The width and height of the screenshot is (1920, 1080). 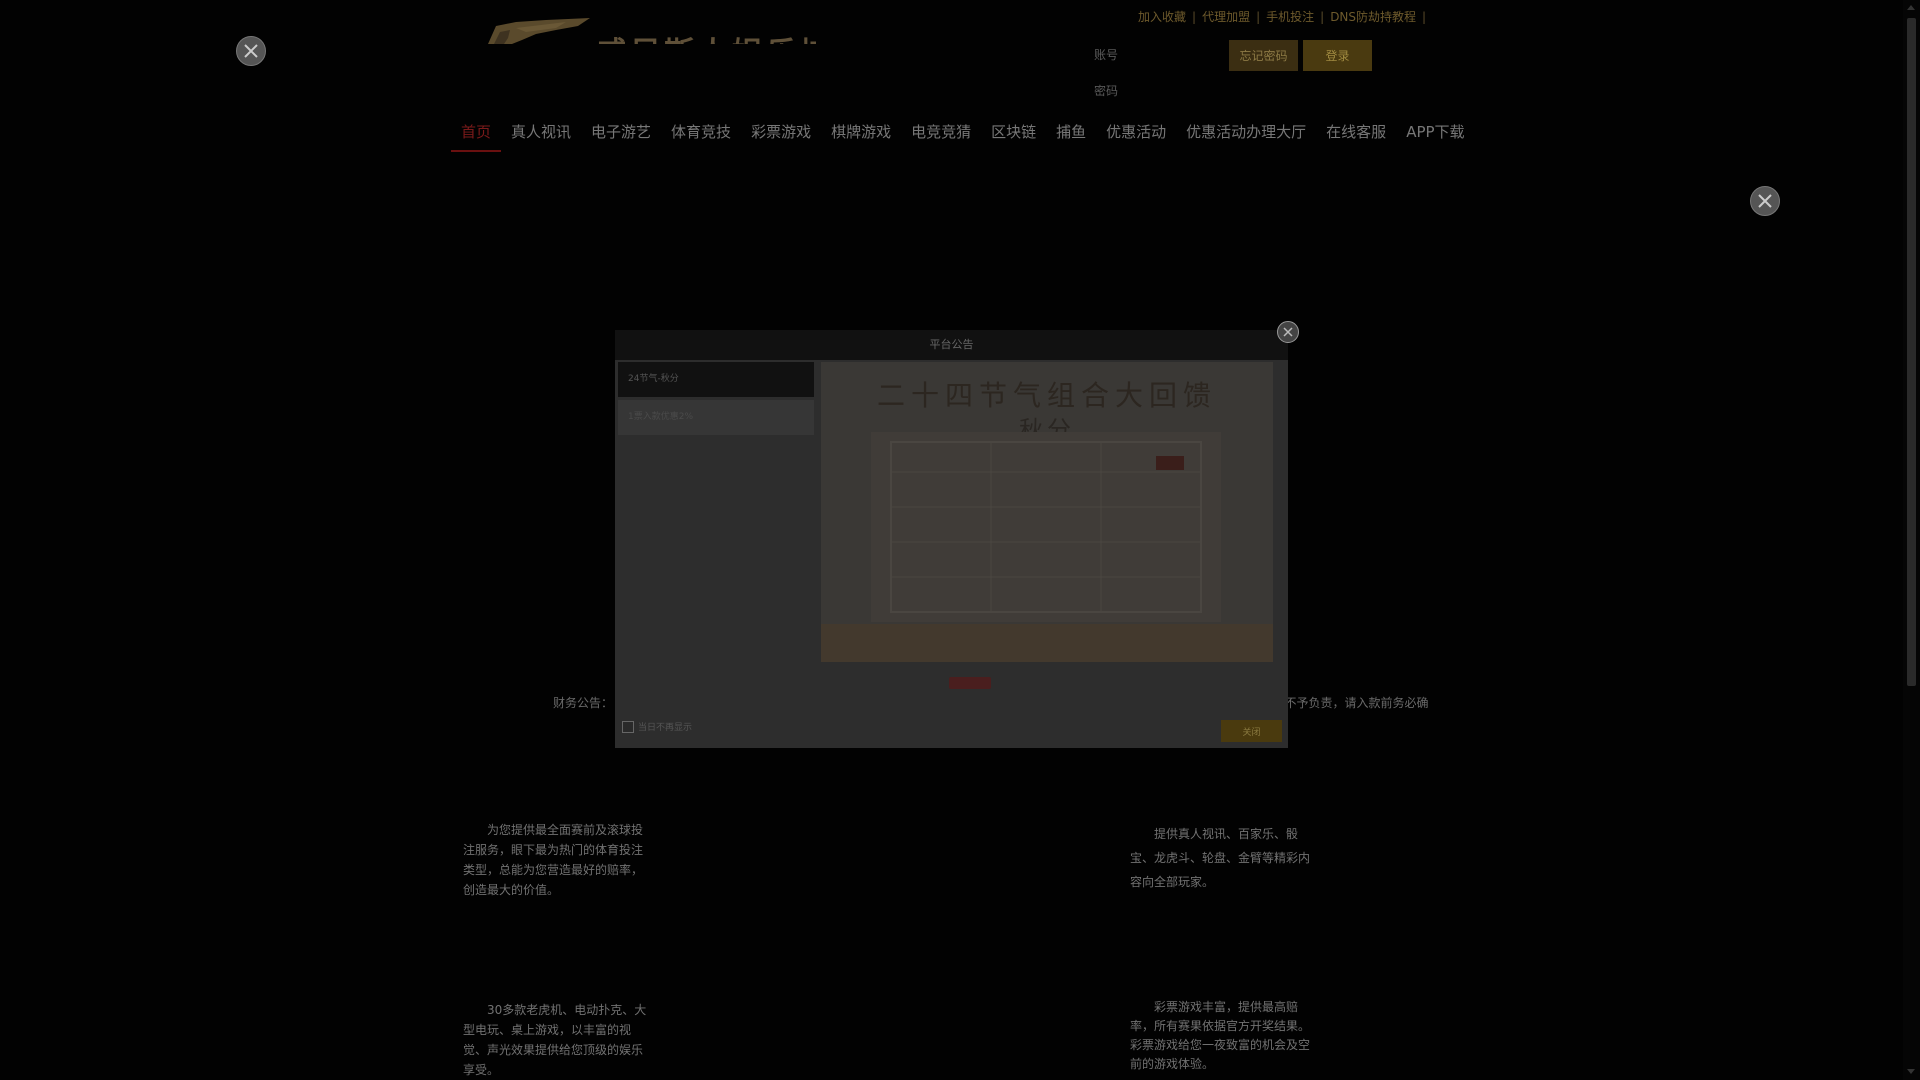 What do you see at coordinates (1136, 135) in the screenshot?
I see `nav-item-promotions: 优惠活动` at bounding box center [1136, 135].